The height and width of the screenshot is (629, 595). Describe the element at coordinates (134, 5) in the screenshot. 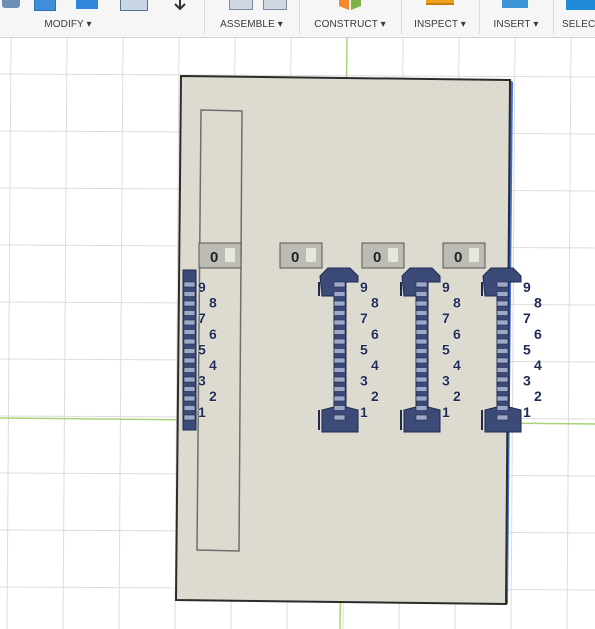

I see `combine-icon` at that location.